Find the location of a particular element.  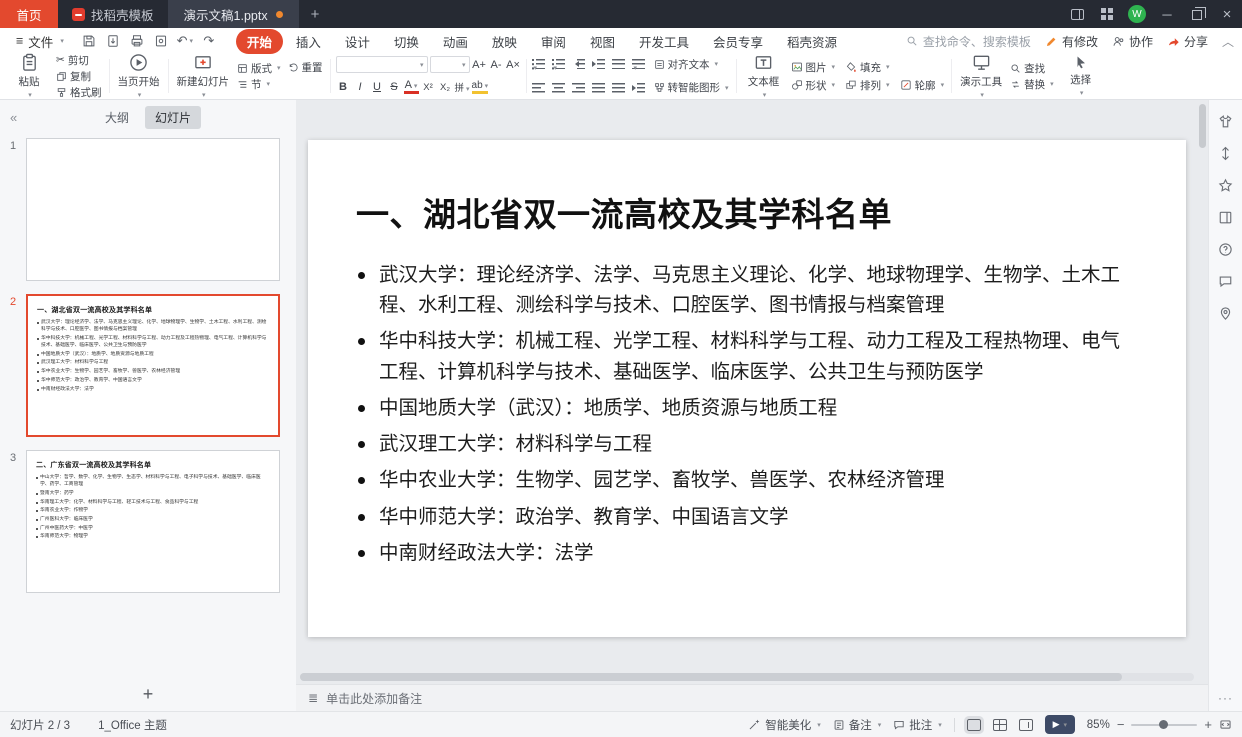

slide-bullet: 华中农业大学：生物学、园艺学、畜牧学、兽医学、农林经济管理 is located at coordinates (747, 480).